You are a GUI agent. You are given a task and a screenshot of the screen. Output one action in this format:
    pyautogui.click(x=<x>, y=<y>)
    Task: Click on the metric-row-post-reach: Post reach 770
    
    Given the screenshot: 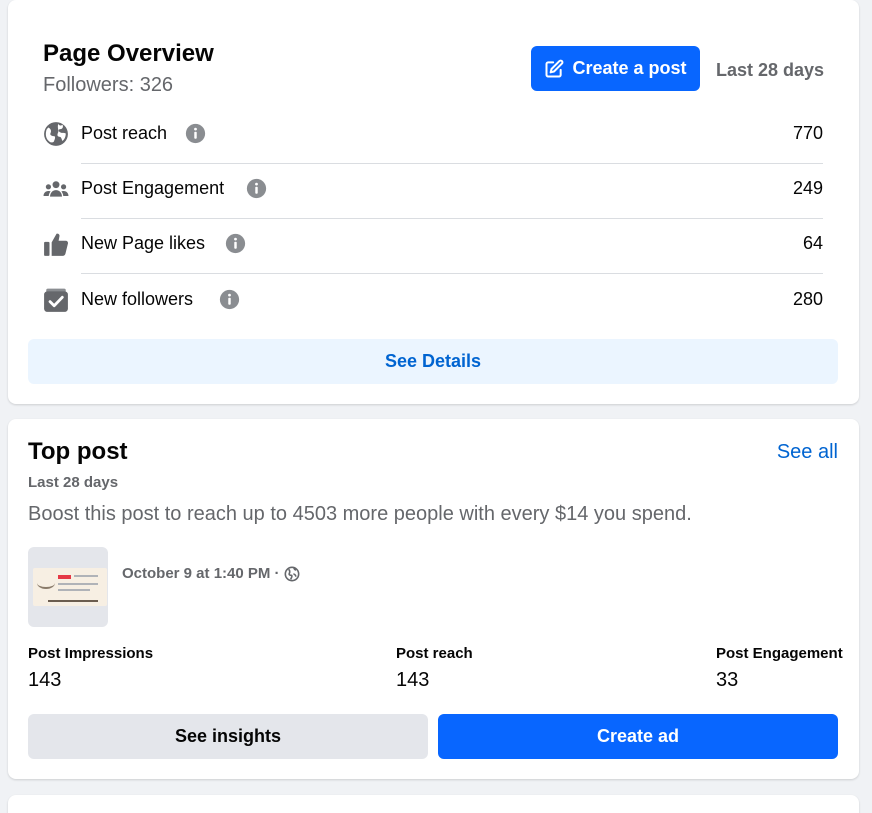 What is the action you would take?
    pyautogui.click(x=433, y=136)
    